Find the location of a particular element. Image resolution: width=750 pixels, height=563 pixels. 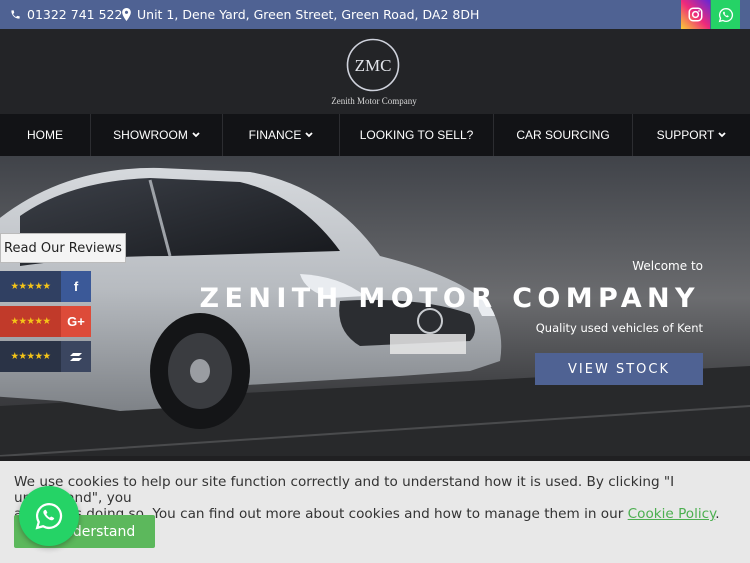

facebook-icon: f is located at coordinates (76, 286).